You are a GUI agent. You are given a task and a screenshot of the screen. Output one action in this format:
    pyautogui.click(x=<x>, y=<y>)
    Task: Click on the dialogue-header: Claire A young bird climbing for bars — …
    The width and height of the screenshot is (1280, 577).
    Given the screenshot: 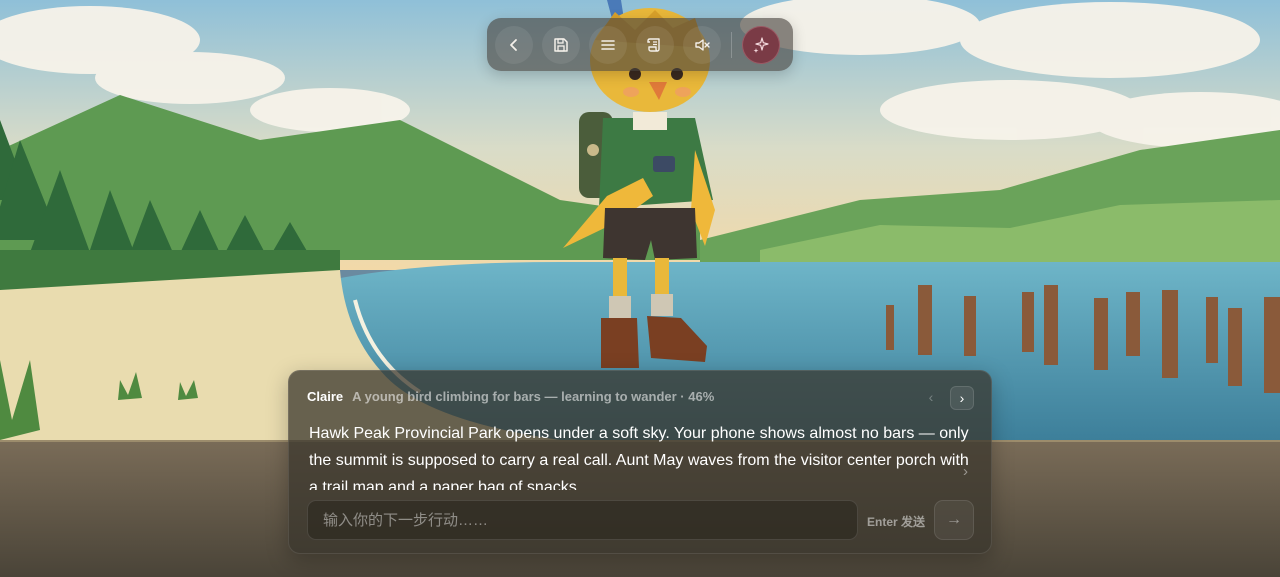 What is the action you would take?
    pyautogui.click(x=510, y=397)
    